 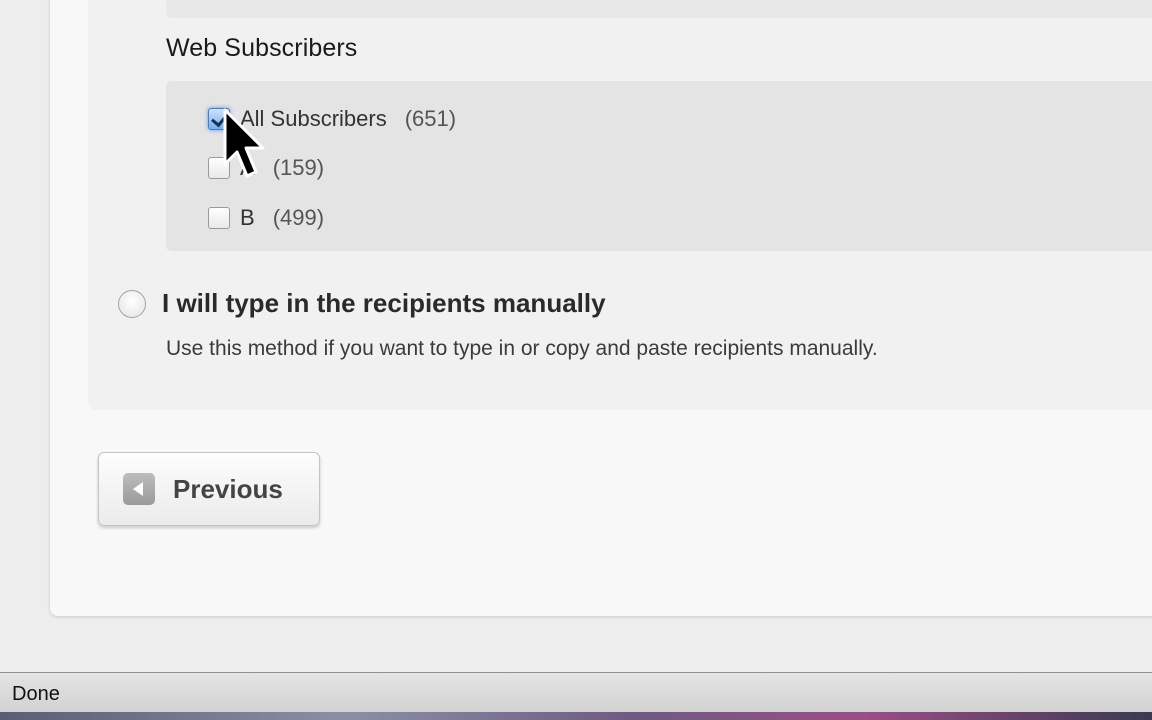 I want to click on list-item-all-subscribers: All Subscribers (651), so click(x=332, y=119).